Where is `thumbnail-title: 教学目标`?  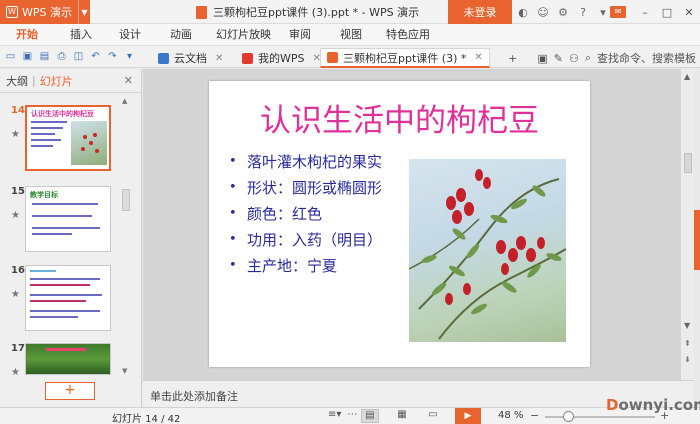 thumbnail-title: 教学目标 is located at coordinates (44, 195).